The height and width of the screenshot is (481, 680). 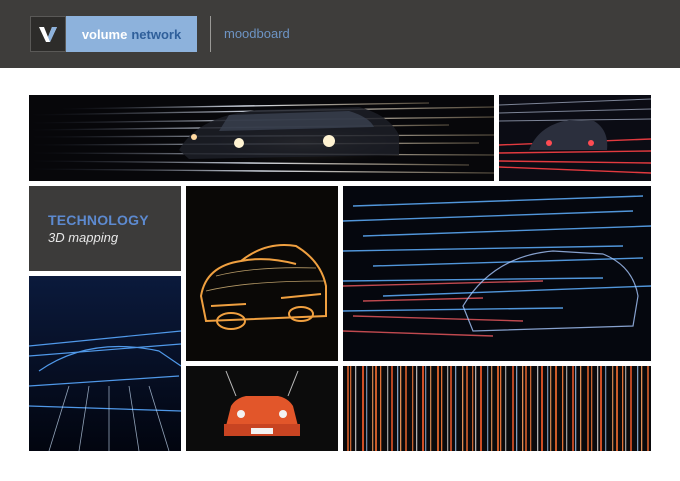 I want to click on logo, so click(x=48, y=34).